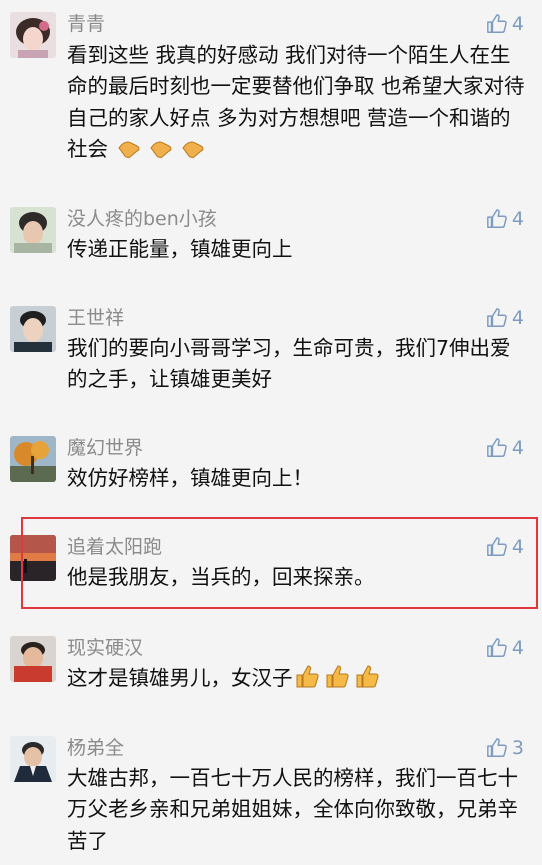 This screenshot has height=865, width=542. I want to click on comment-author: 青青, so click(86, 24).